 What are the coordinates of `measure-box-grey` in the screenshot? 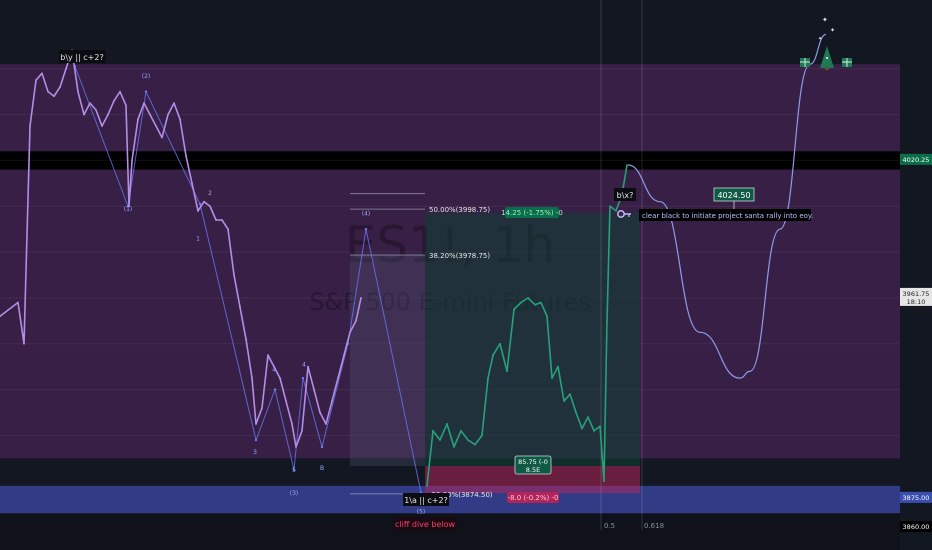 It's located at (387, 360).